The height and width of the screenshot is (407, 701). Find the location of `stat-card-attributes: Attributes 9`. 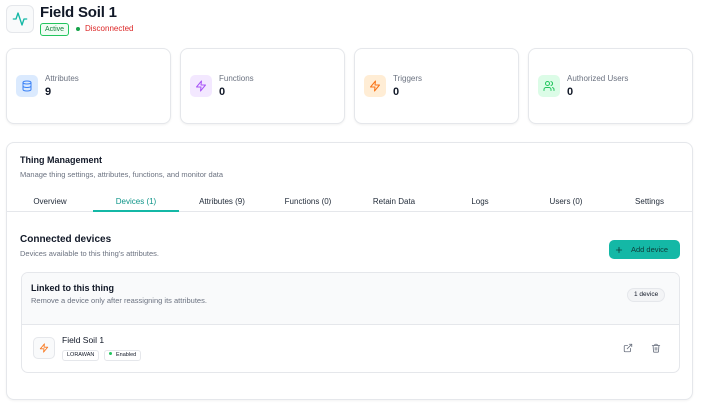

stat-card-attributes: Attributes 9 is located at coordinates (88, 86).